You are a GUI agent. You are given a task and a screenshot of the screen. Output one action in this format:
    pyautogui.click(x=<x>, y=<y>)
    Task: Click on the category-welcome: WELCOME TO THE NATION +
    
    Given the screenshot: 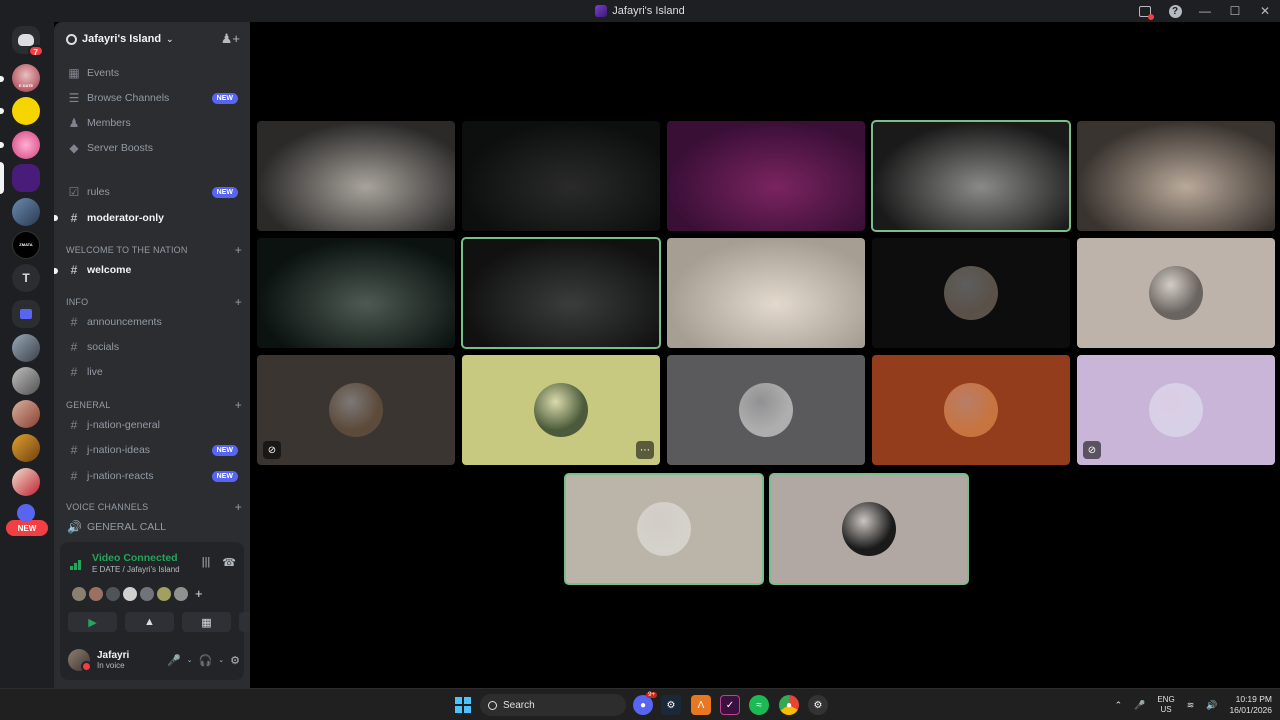 What is the action you would take?
    pyautogui.click(x=154, y=250)
    